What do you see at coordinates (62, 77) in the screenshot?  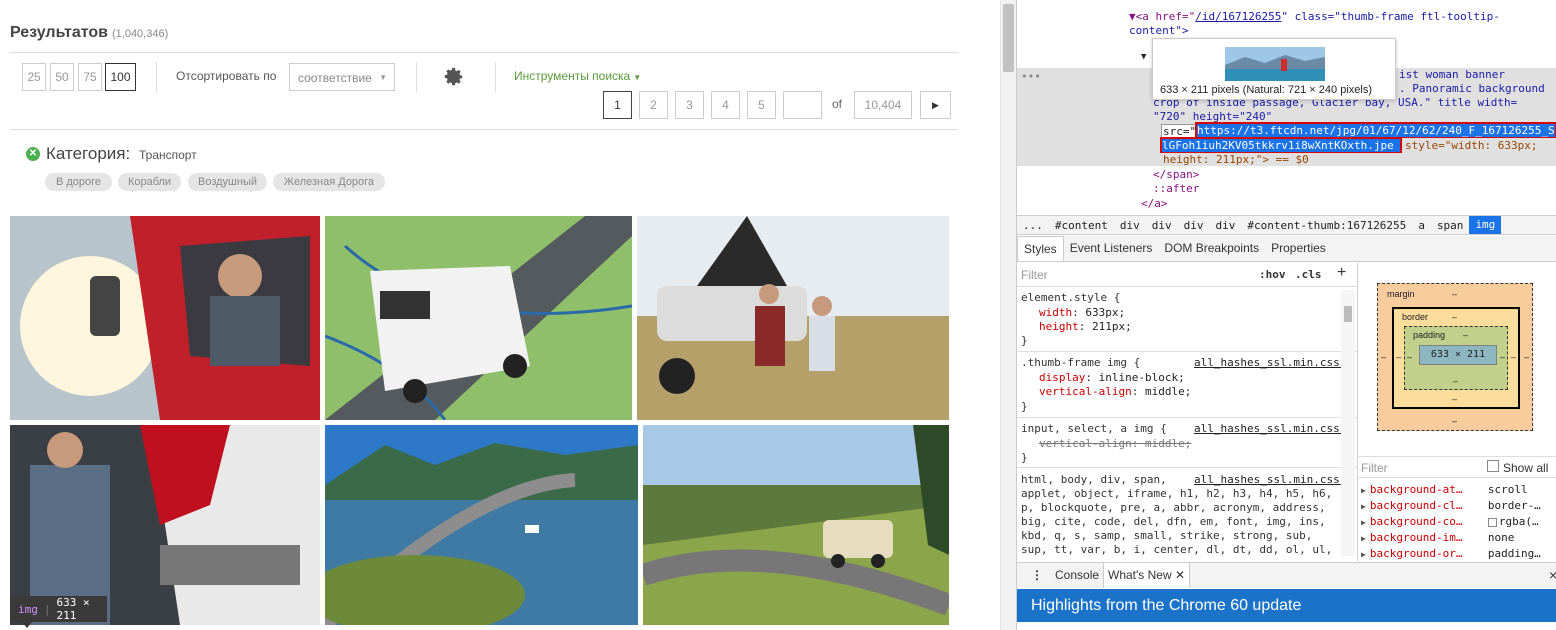 I see `per-page-50-button: 50` at bounding box center [62, 77].